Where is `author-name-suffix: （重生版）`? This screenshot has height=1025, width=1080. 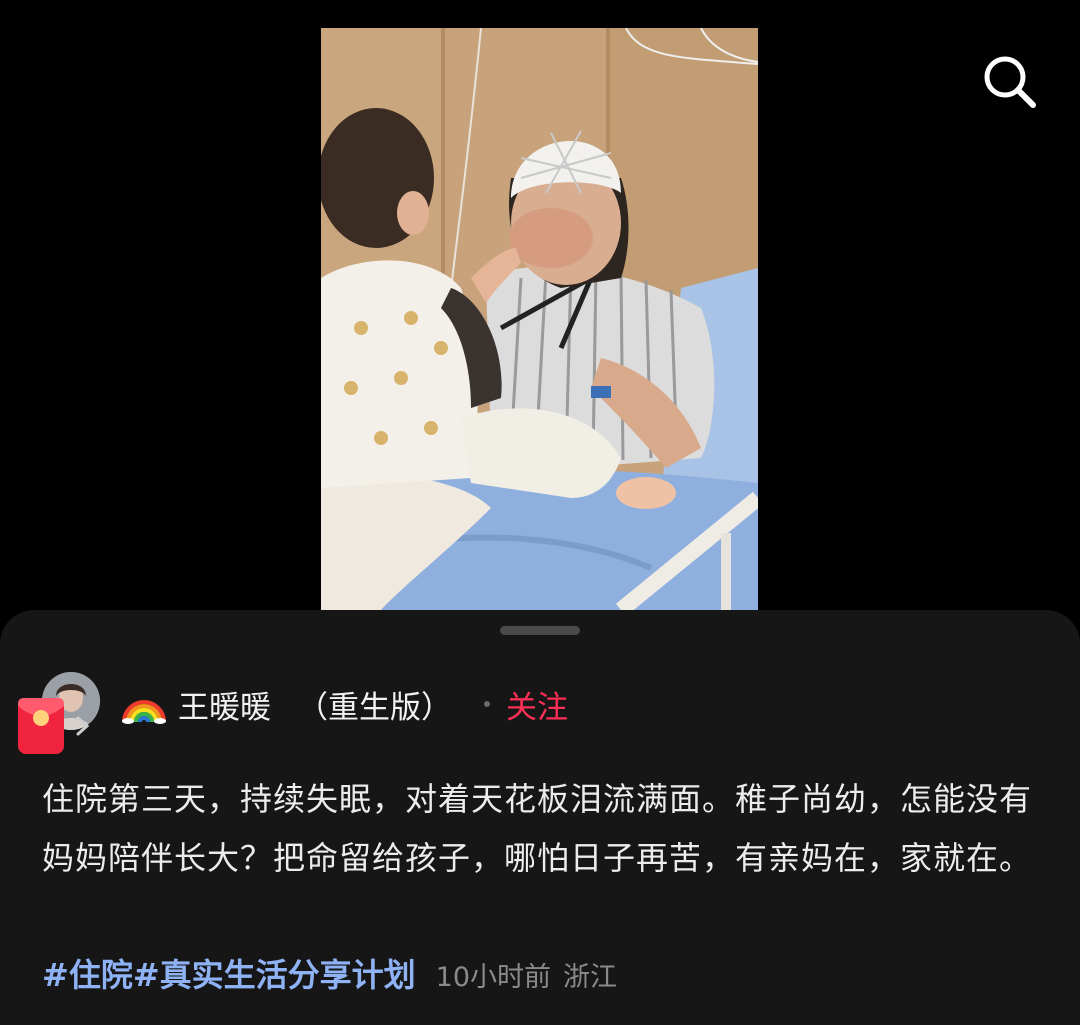 author-name-suffix: （重生版） is located at coordinates (374, 704).